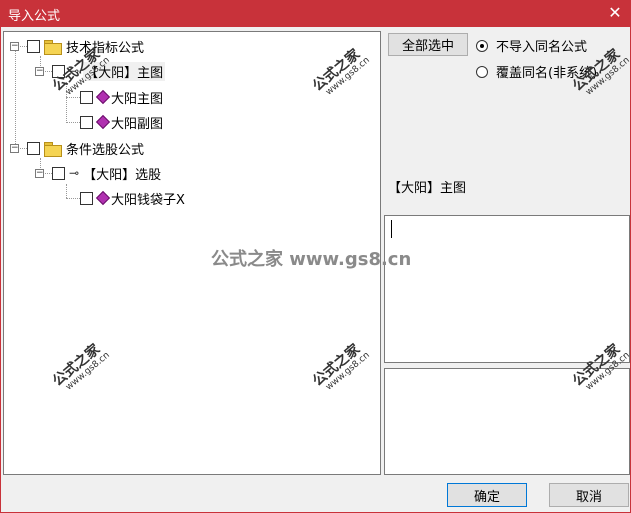 The height and width of the screenshot is (513, 631). What do you see at coordinates (487, 495) in the screenshot?
I see `ok-button: 确定` at bounding box center [487, 495].